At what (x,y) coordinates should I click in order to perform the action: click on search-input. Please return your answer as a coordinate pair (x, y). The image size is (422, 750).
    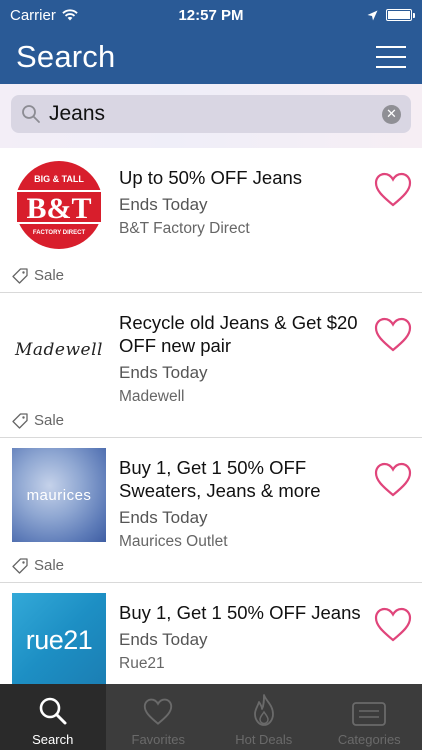
    Looking at the image, I should click on (215, 114).